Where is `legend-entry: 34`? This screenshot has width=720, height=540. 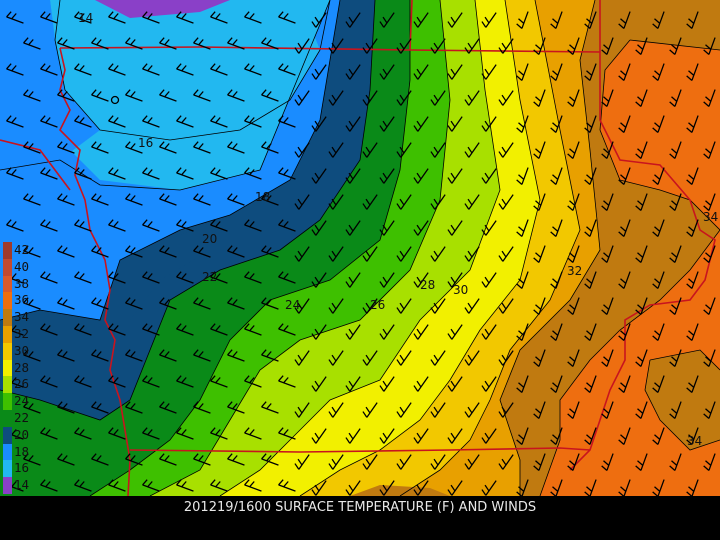 legend-entry: 34 is located at coordinates (22, 317).